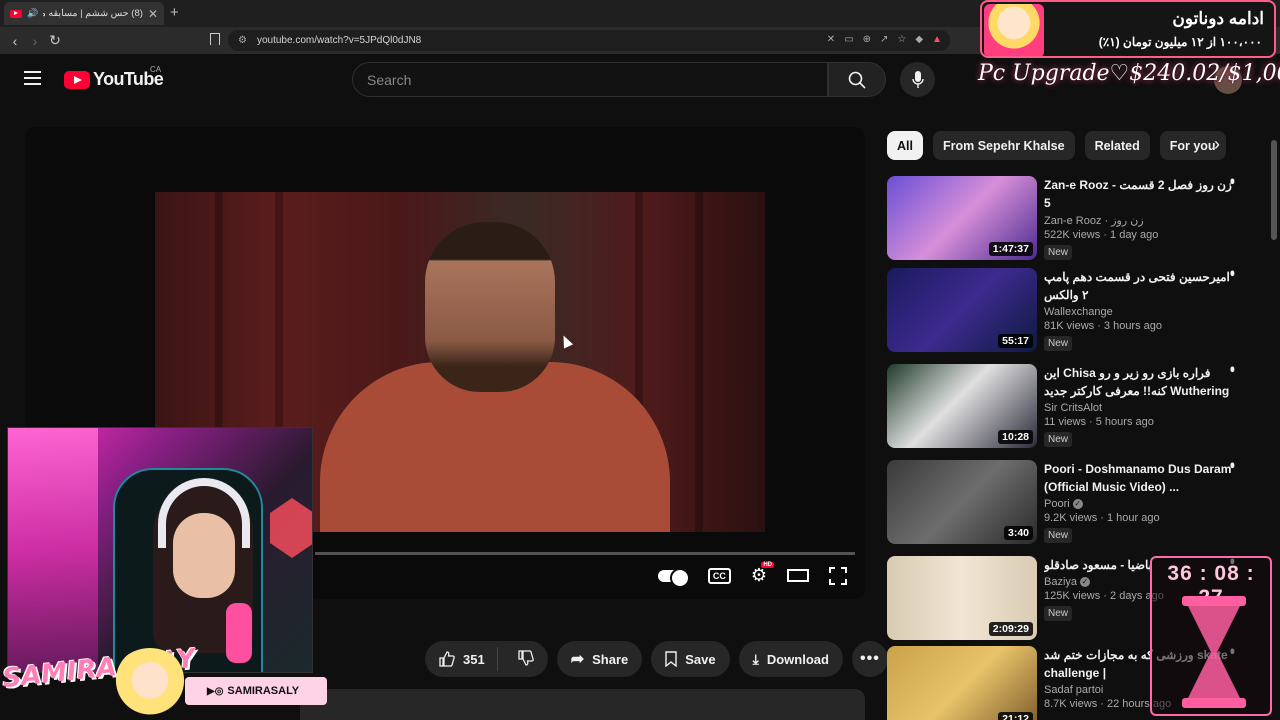 This screenshot has width=1280, height=720. What do you see at coordinates (32, 78) in the screenshot?
I see `menu-icon` at bounding box center [32, 78].